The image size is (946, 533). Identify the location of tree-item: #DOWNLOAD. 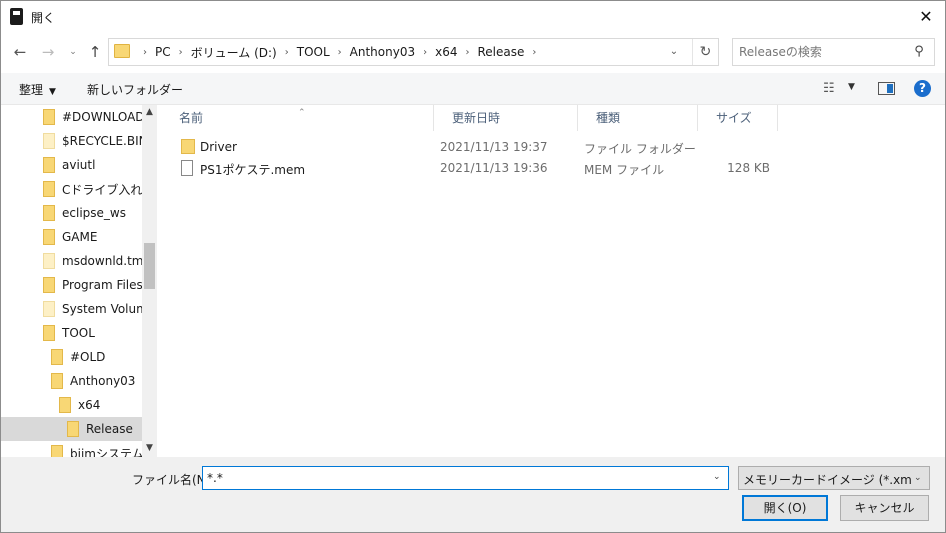
(71, 117).